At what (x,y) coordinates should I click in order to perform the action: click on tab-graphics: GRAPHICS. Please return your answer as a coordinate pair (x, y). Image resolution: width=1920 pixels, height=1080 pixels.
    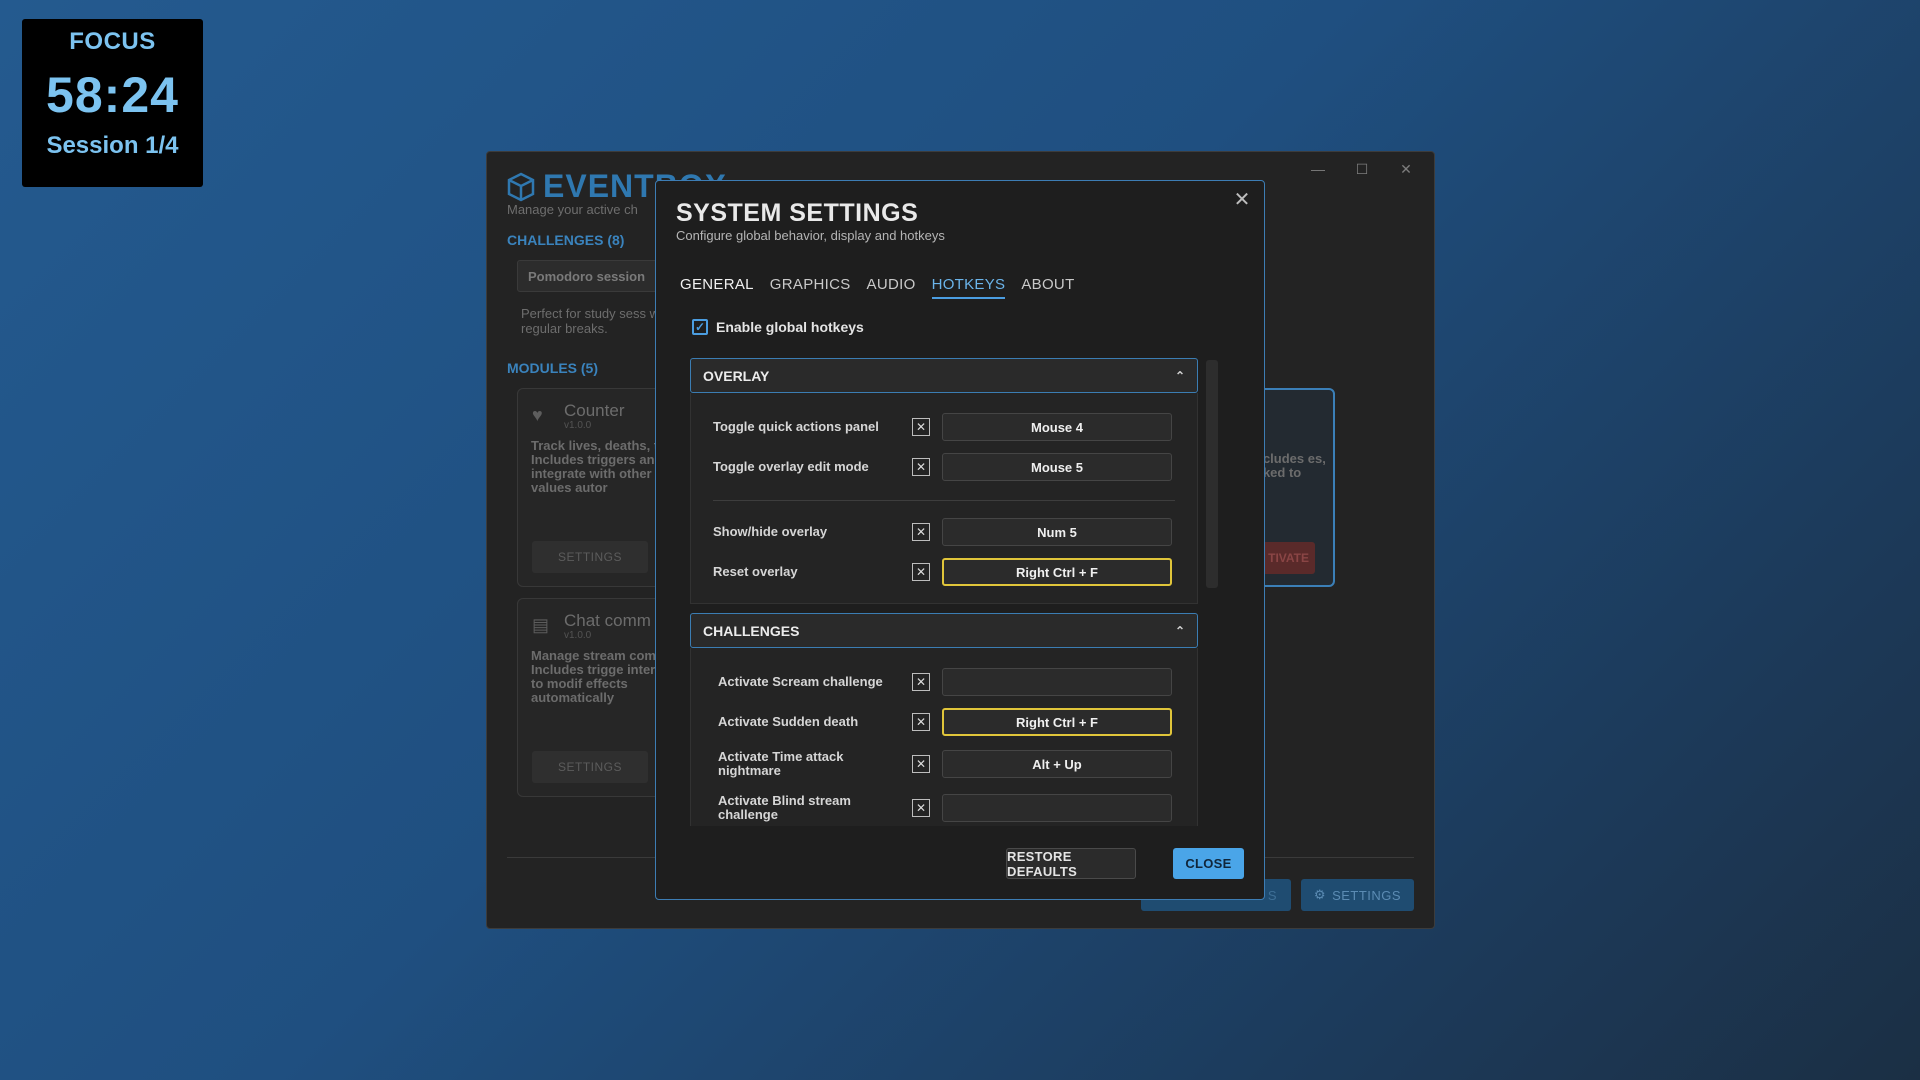
    Looking at the image, I should click on (810, 287).